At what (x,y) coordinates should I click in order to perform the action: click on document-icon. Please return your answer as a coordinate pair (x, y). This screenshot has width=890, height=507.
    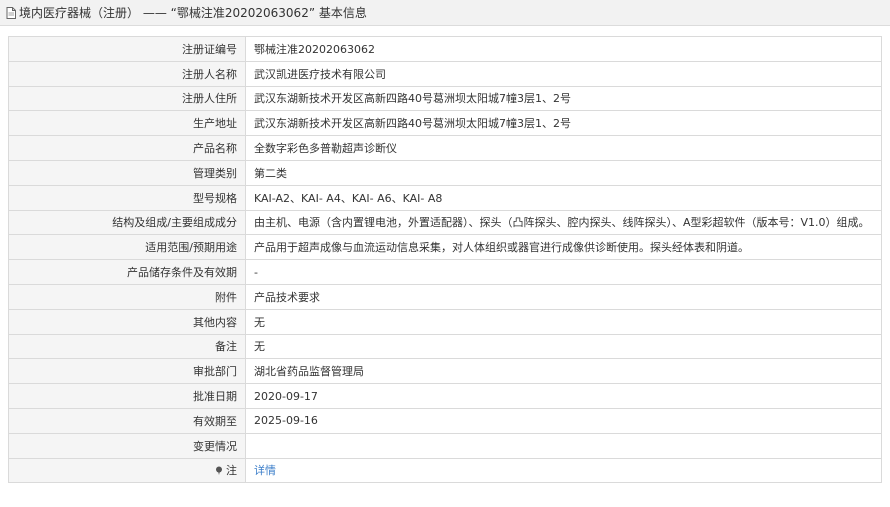
    Looking at the image, I should click on (11, 12).